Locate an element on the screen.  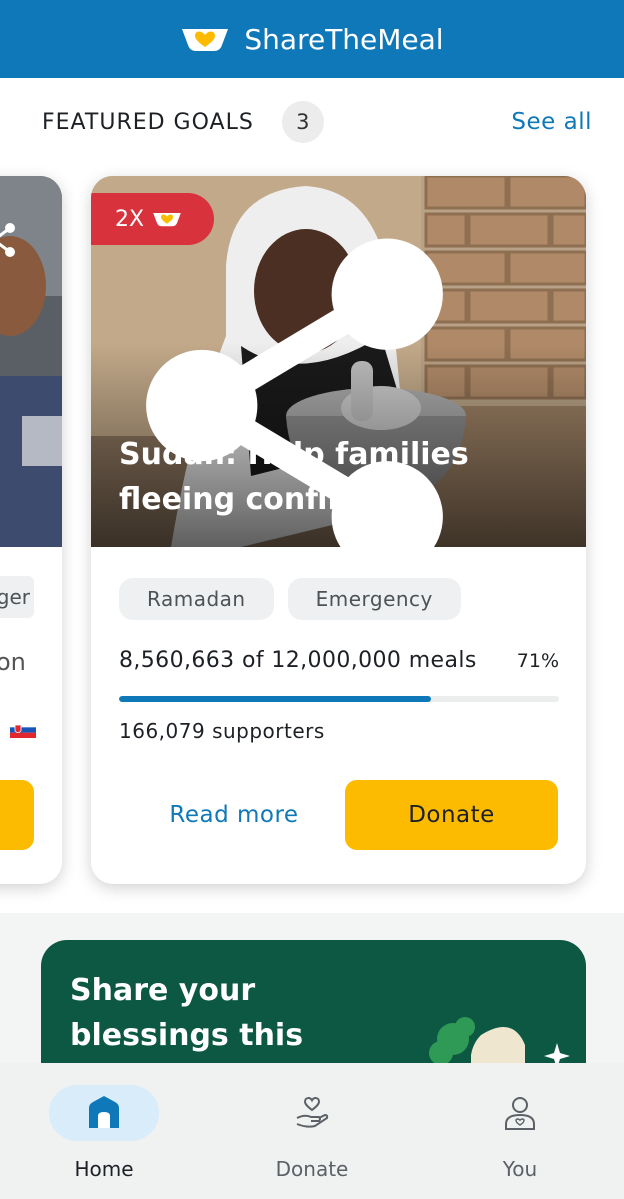
home-icon is located at coordinates (104, 1112).